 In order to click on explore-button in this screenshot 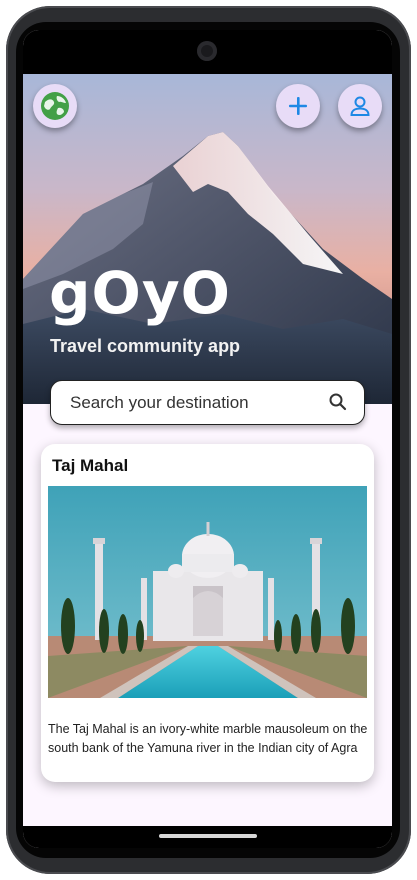, I will do `click(55, 106)`.